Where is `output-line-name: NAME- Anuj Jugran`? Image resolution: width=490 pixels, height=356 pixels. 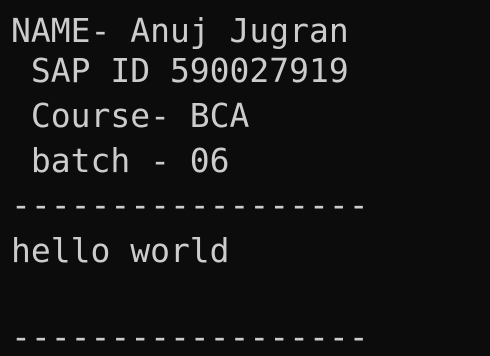 output-line-name: NAME- Anuj Jugran is located at coordinates (180, 30).